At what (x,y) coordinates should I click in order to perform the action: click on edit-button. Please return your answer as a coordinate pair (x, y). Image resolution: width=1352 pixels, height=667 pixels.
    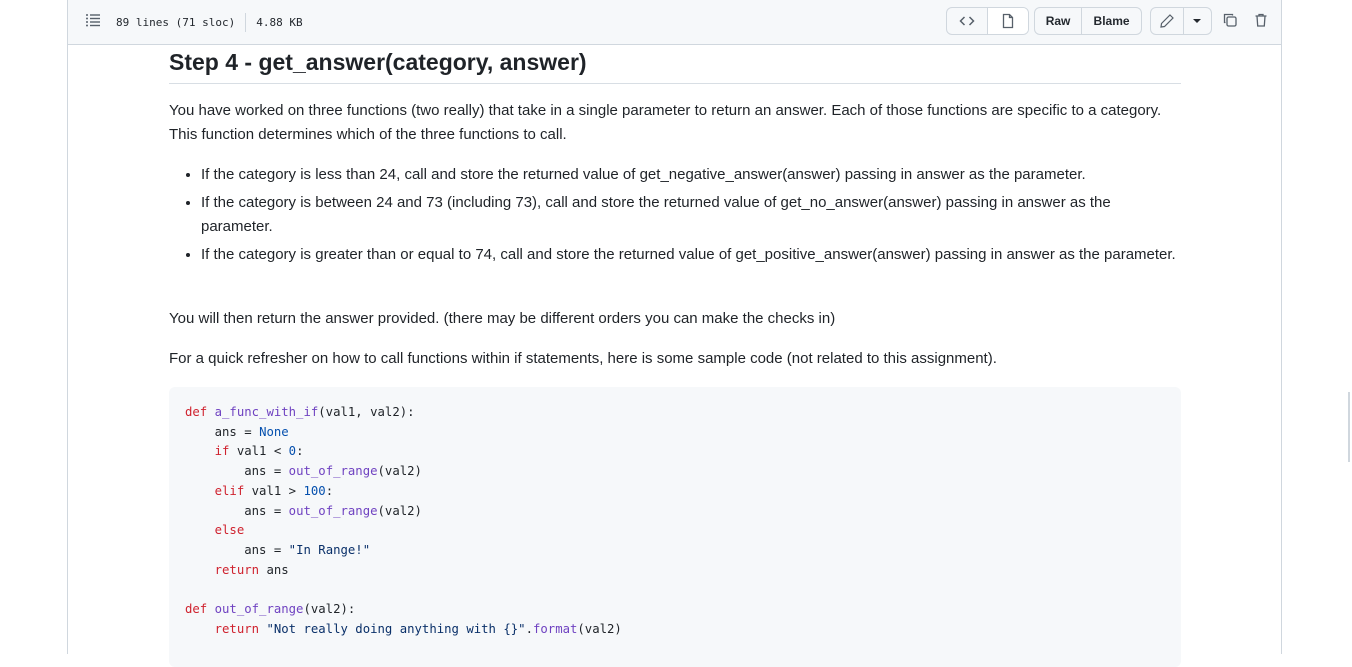
    Looking at the image, I should click on (1167, 21).